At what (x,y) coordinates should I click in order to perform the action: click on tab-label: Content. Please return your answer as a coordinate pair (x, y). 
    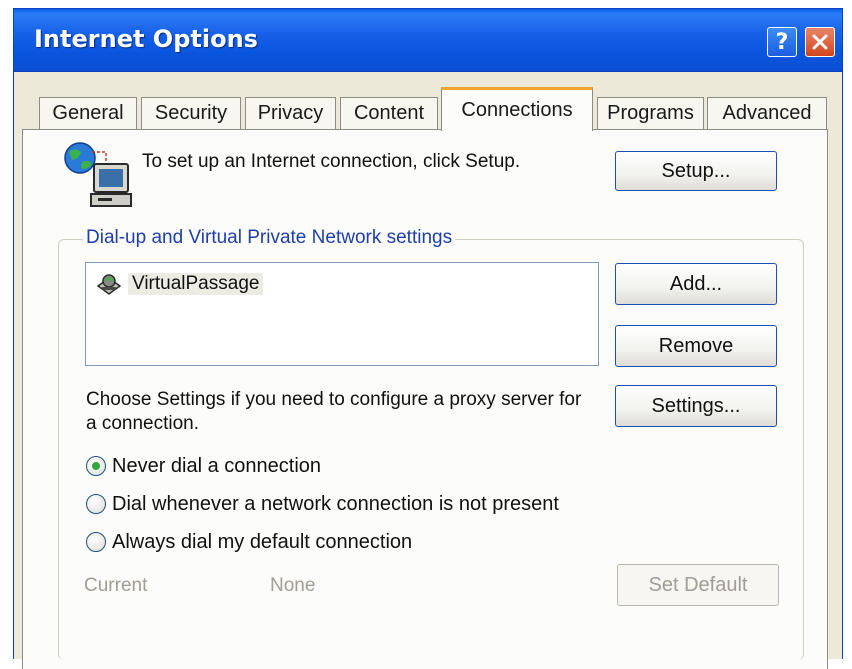
    Looking at the image, I should click on (389, 113).